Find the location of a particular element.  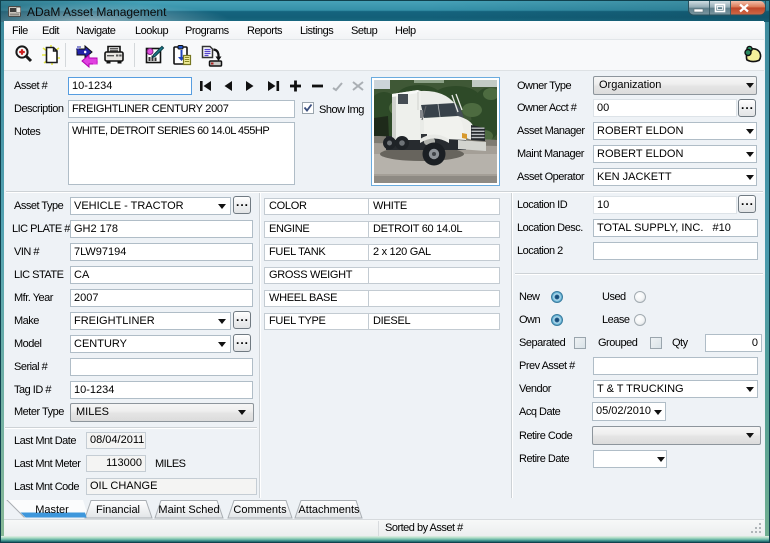

svg-text: Attachments is located at coordinates (329, 510).